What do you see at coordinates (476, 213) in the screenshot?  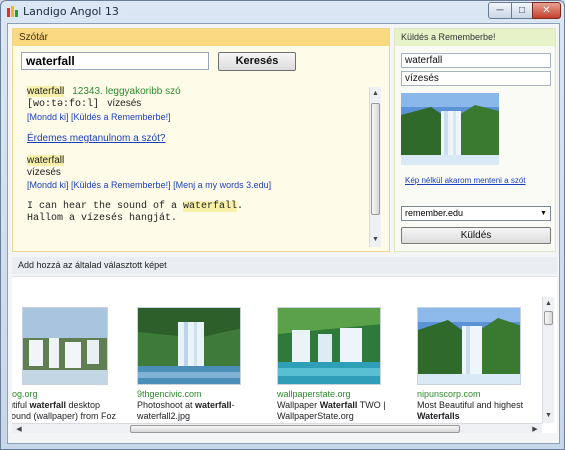 I see `destination-select: remember.edu ▼` at bounding box center [476, 213].